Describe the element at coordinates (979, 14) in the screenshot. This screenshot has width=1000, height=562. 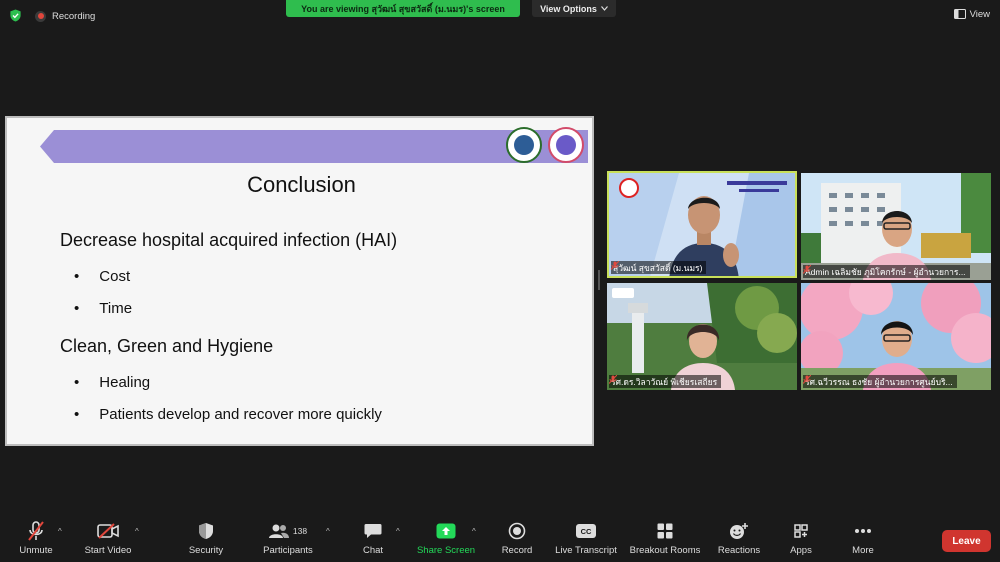
I see `view-label: View` at that location.